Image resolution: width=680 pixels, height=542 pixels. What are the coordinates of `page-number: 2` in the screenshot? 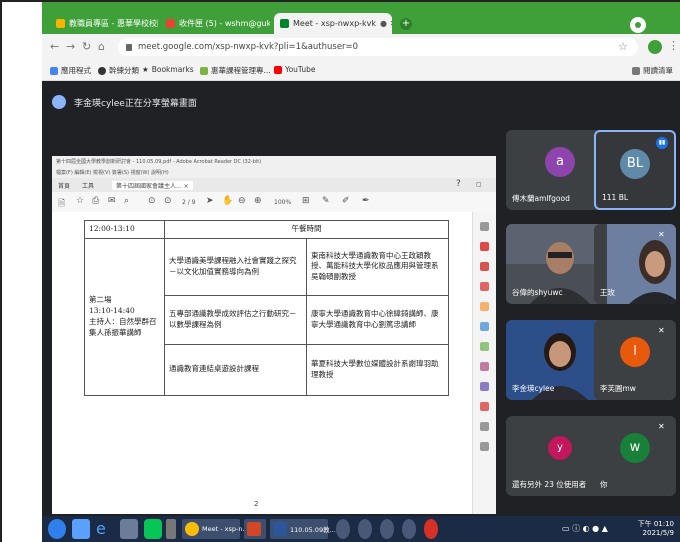 It's located at (256, 504).